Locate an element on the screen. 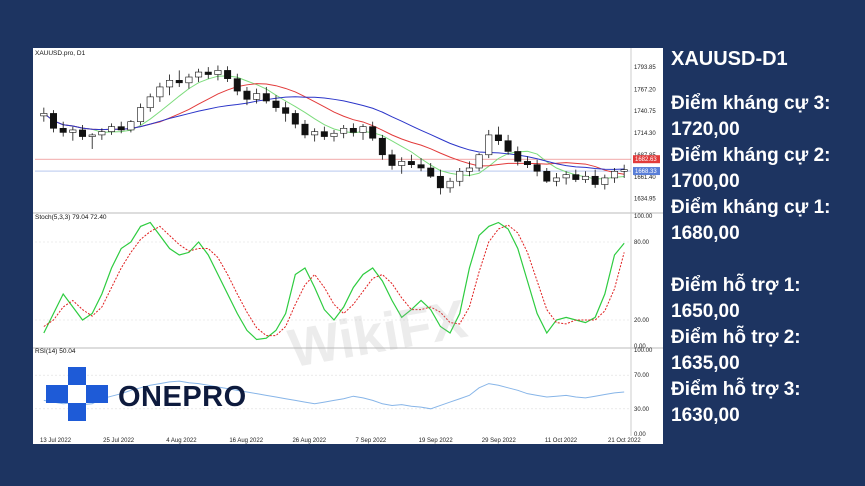 The height and width of the screenshot is (486, 865). date-tick-label: 4 Aug 2022 is located at coordinates (181, 441).